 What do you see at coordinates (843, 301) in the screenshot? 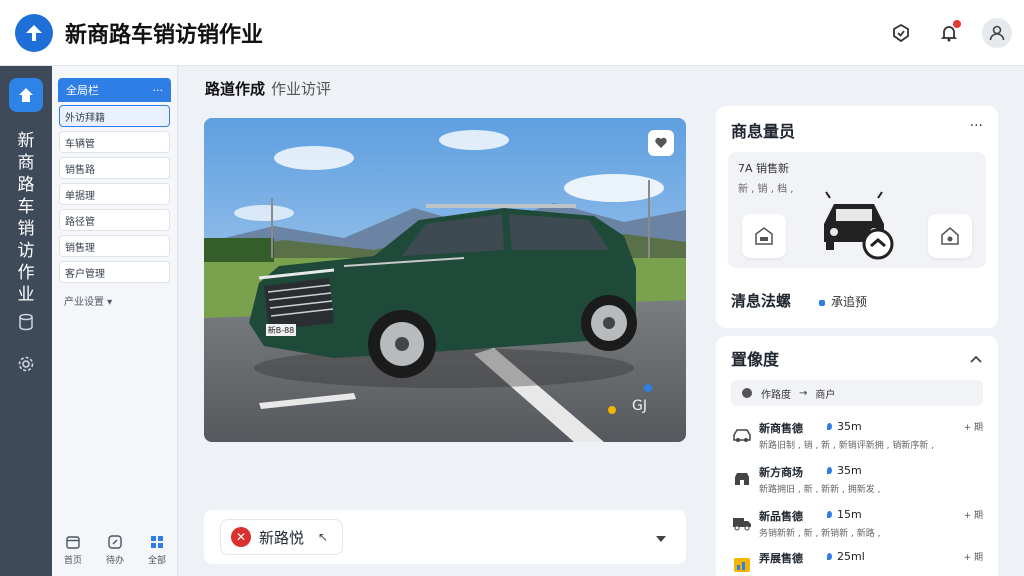
I see `info-footer-tag: 承追预` at bounding box center [843, 301].